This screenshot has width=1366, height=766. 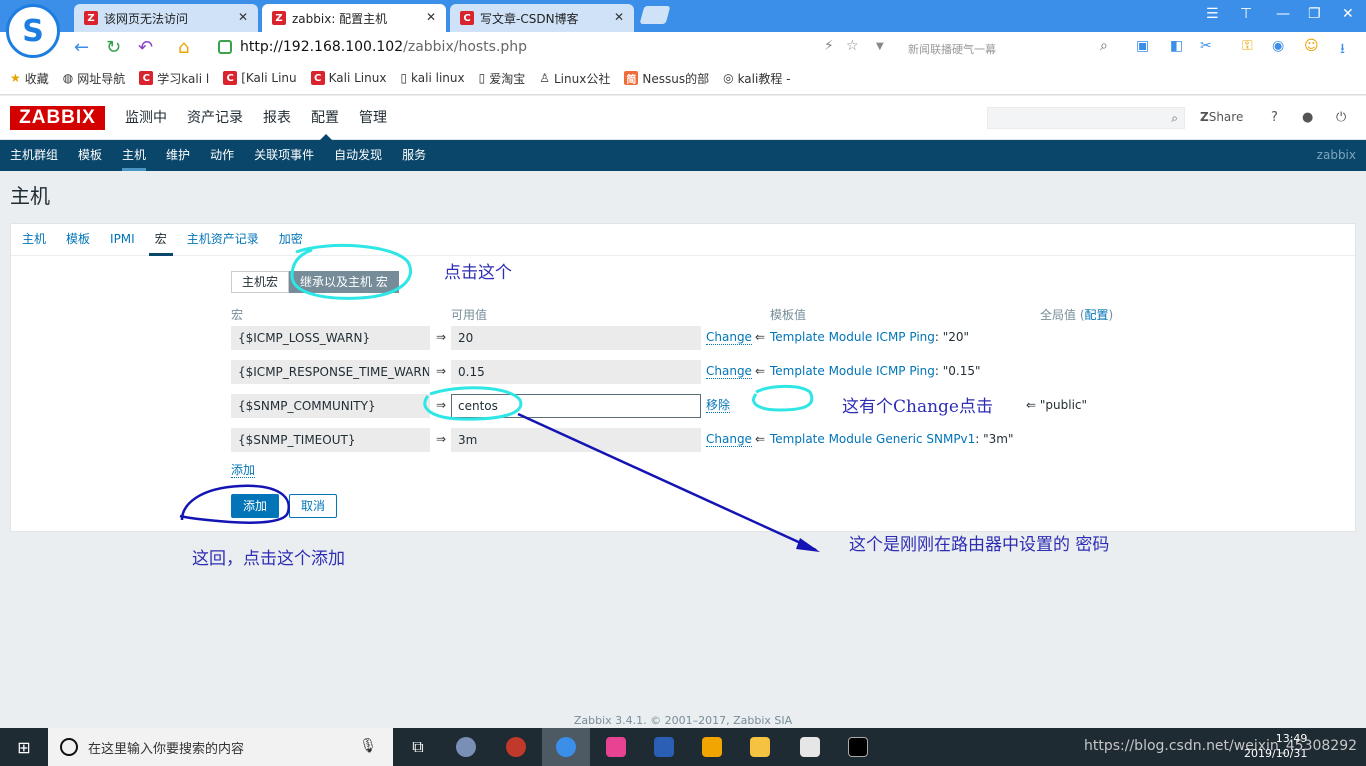 I want to click on bookmark-item: ▯ kali linux, so click(x=432, y=78).